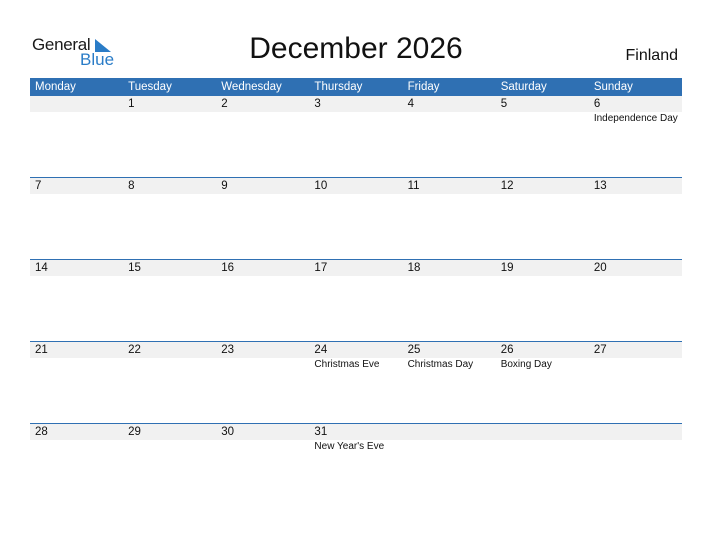  What do you see at coordinates (38, 186) in the screenshot?
I see `day-number: 7` at bounding box center [38, 186].